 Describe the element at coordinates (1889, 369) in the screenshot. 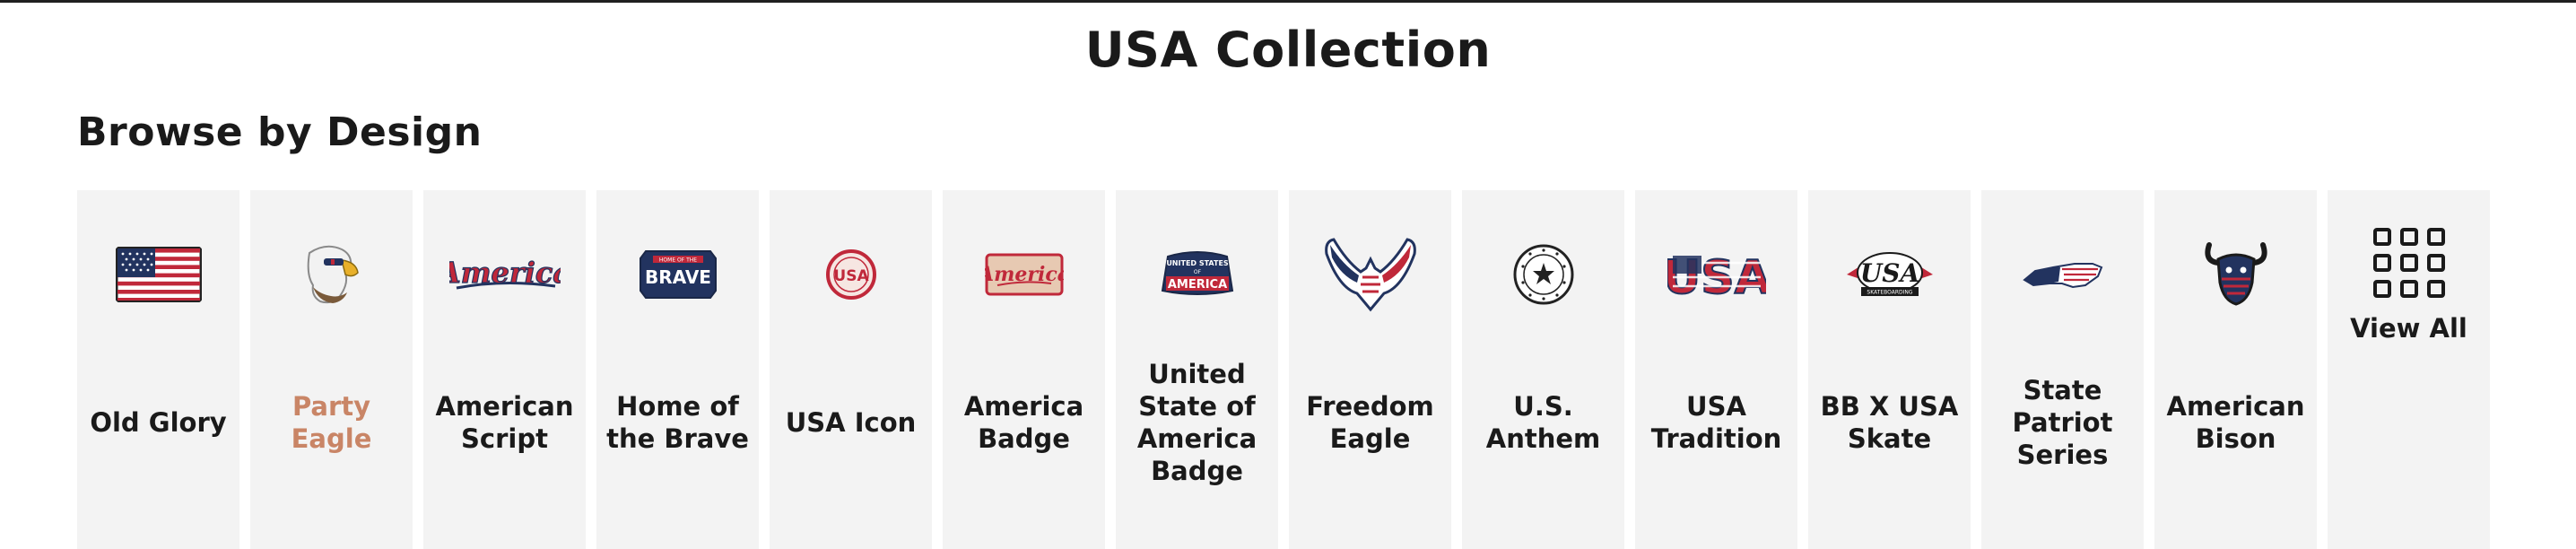

I see `design-tile-bb-x-usa-skate: USA SKATEBOARDING BB X USA Skate` at that location.